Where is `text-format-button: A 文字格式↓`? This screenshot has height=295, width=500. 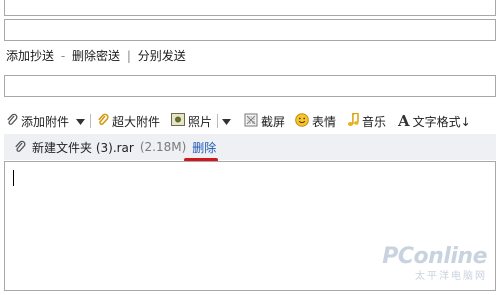 text-format-button: A 文字格式↓ is located at coordinates (434, 121).